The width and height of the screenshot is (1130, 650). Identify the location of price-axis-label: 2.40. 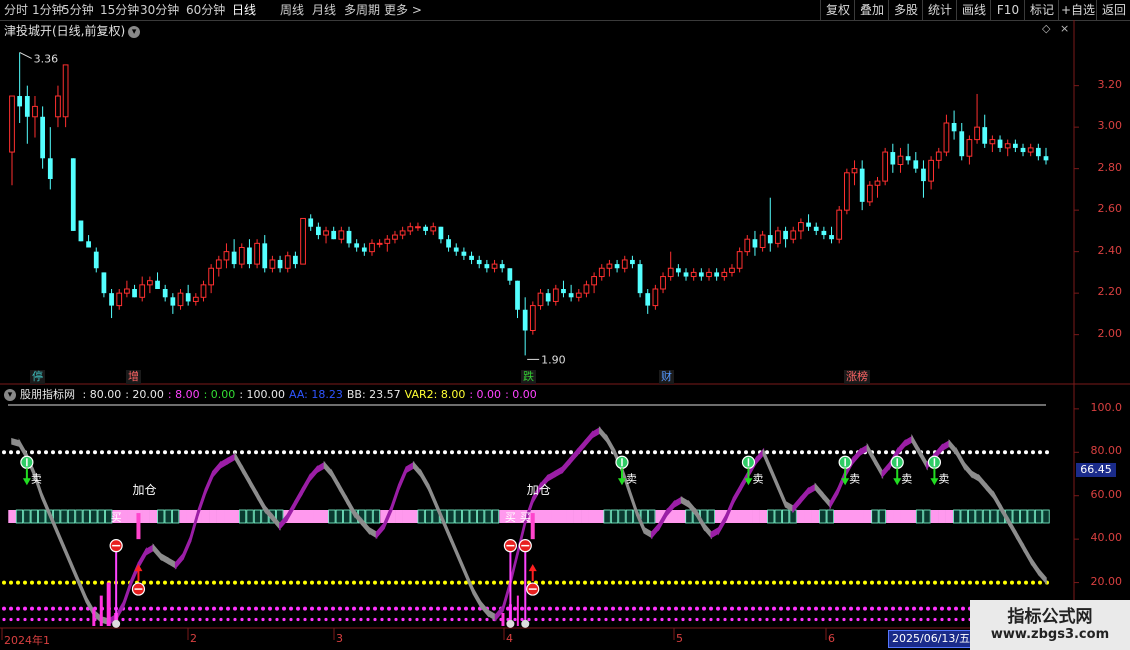
(1110, 250).